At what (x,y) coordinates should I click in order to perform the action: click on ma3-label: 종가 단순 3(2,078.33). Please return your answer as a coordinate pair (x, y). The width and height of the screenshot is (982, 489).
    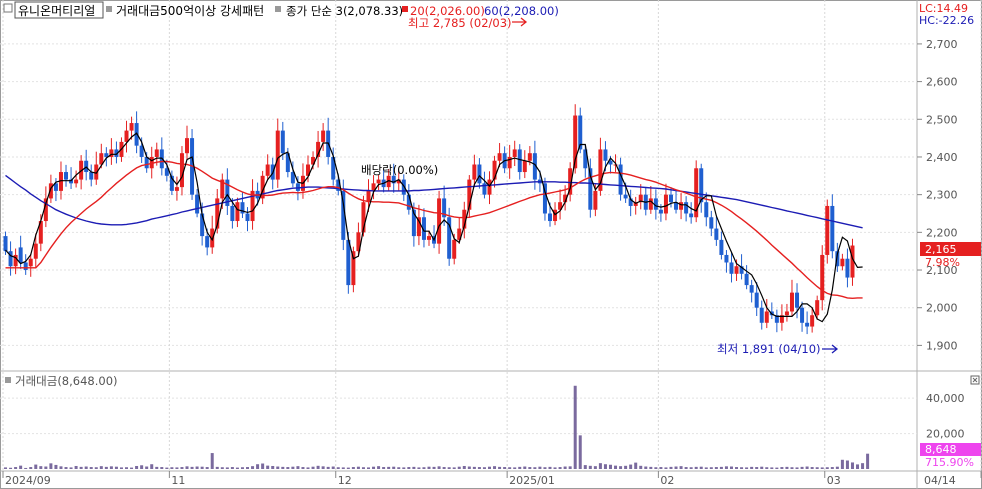
    Looking at the image, I should click on (344, 11).